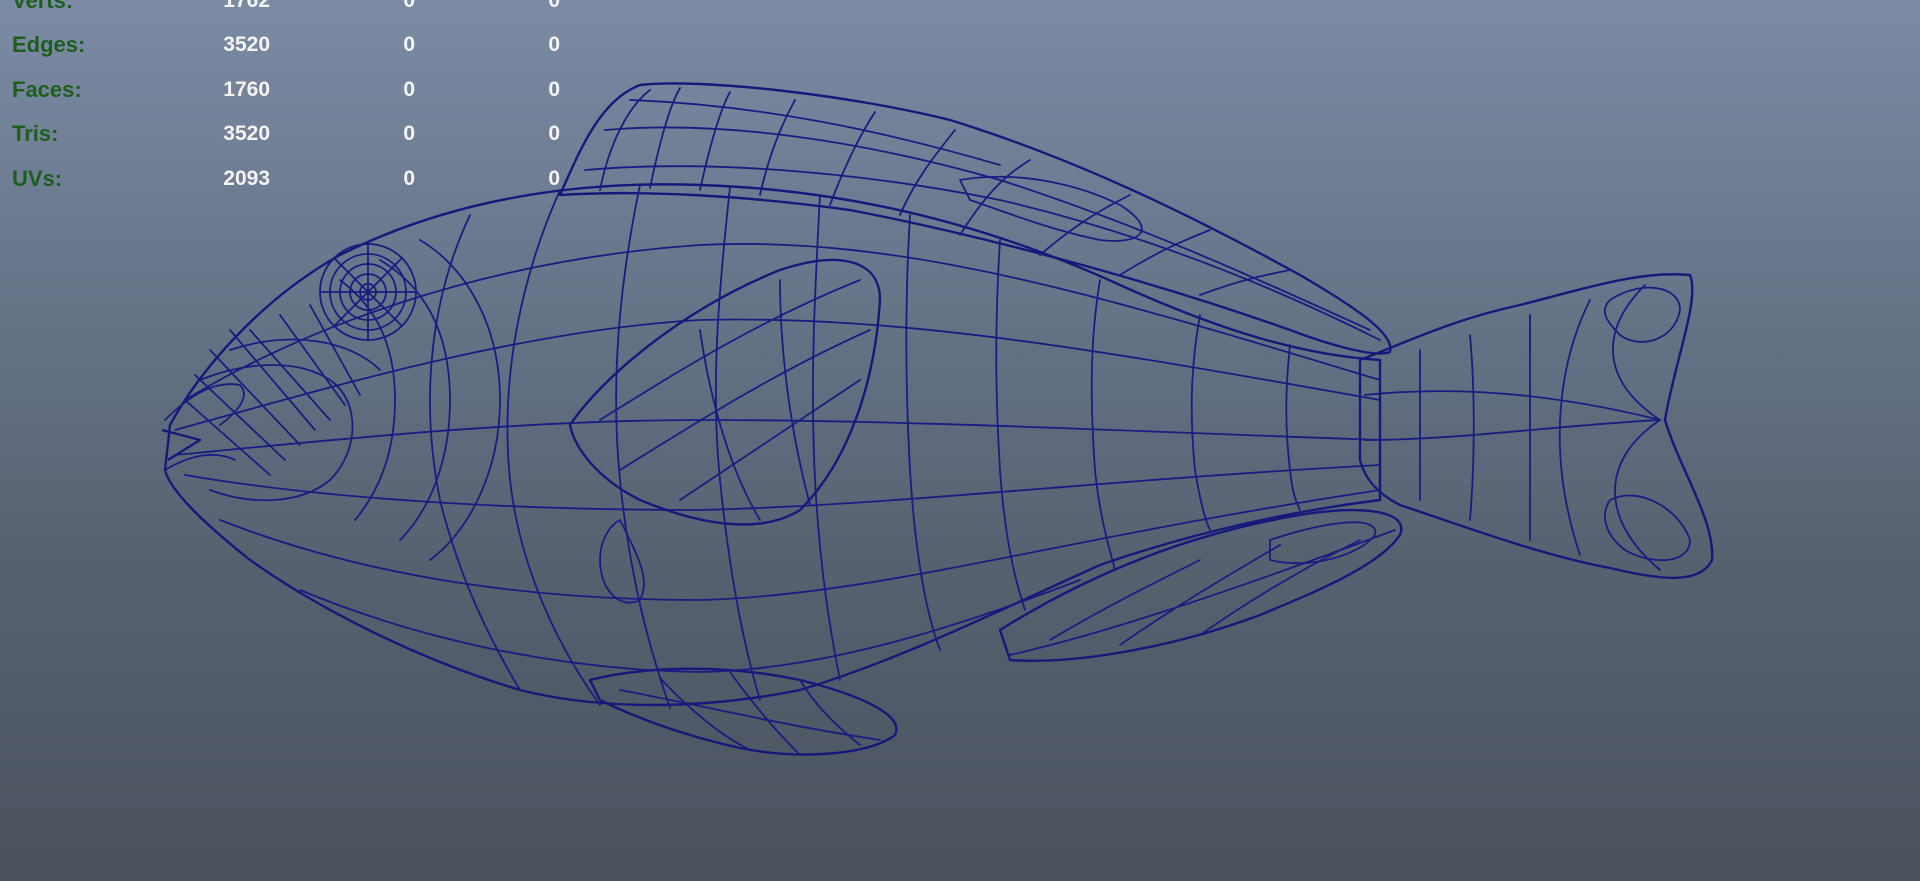 The width and height of the screenshot is (1920, 881). Describe the element at coordinates (975, 218) in the screenshot. I see `dorsal-fin` at that location.